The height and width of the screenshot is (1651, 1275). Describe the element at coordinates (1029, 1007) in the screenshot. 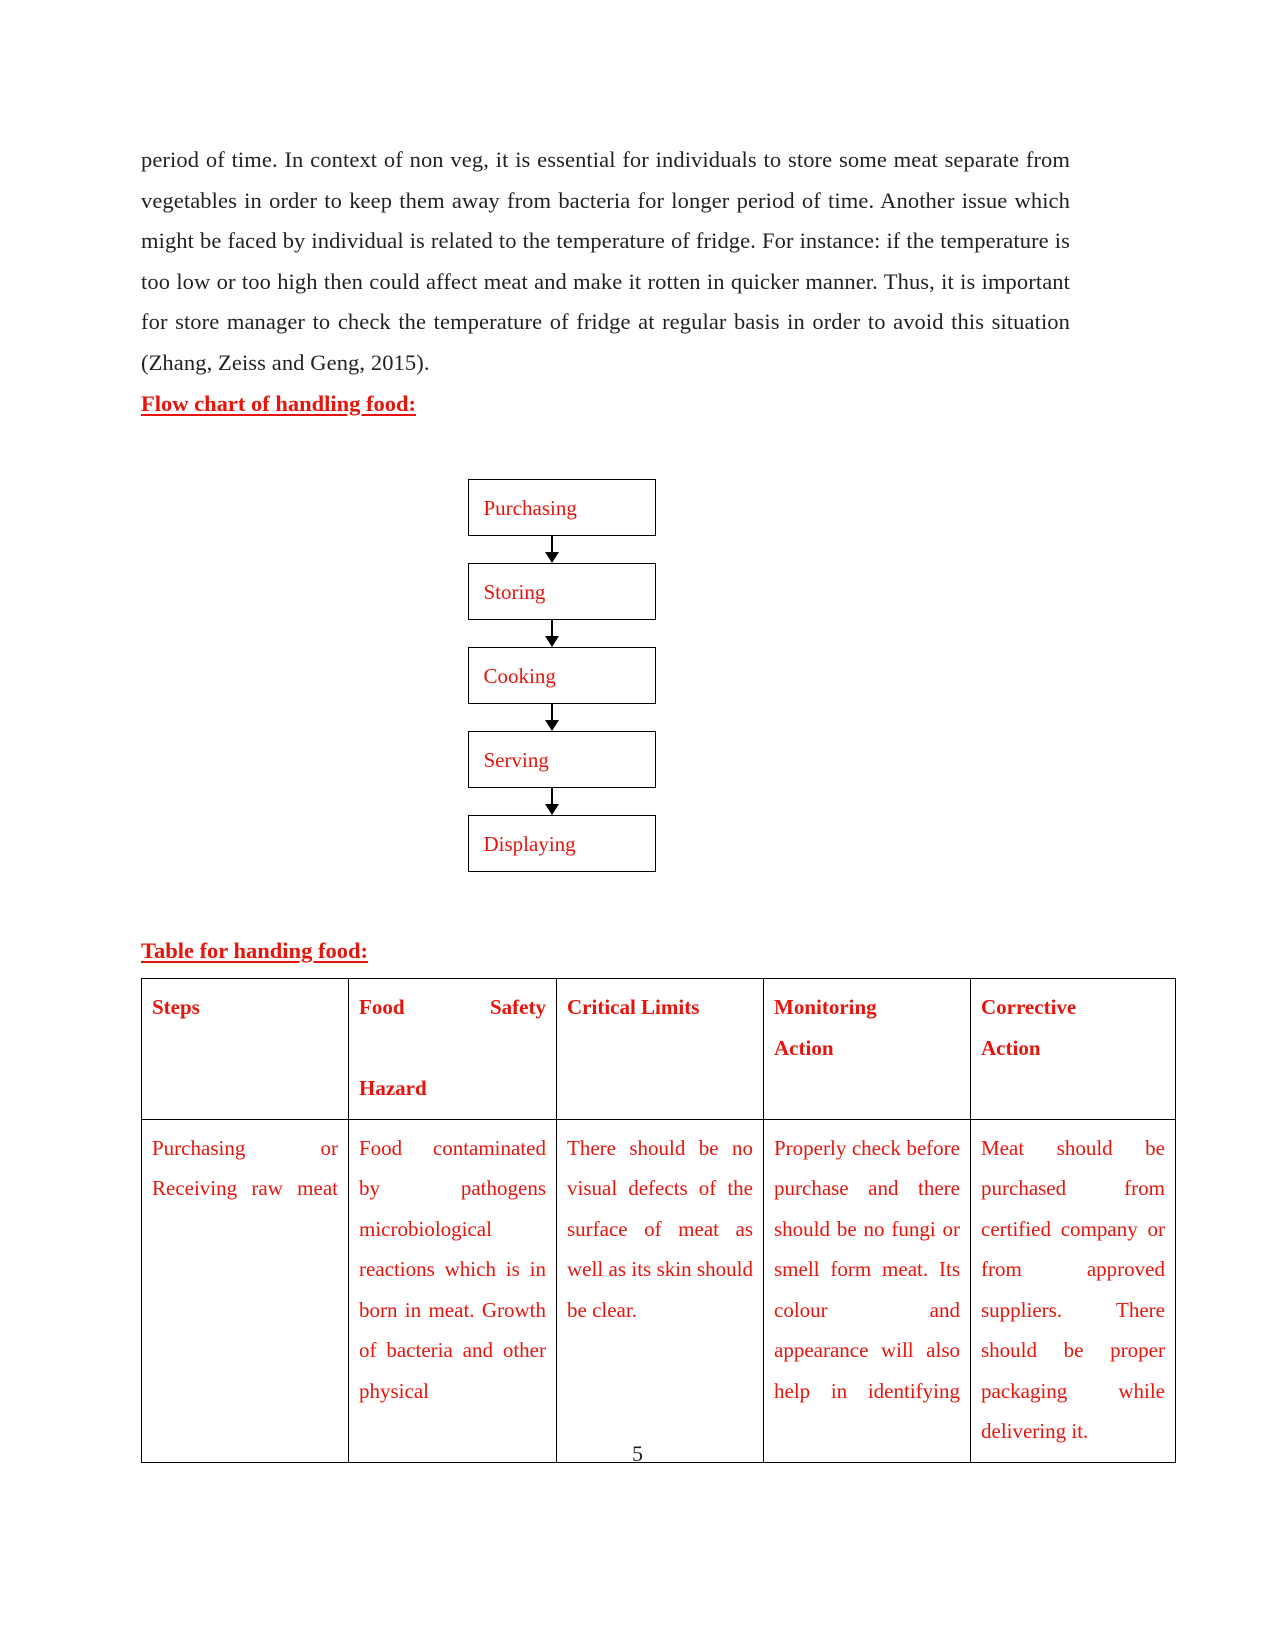

I see `column-header-line1: Corrective` at that location.